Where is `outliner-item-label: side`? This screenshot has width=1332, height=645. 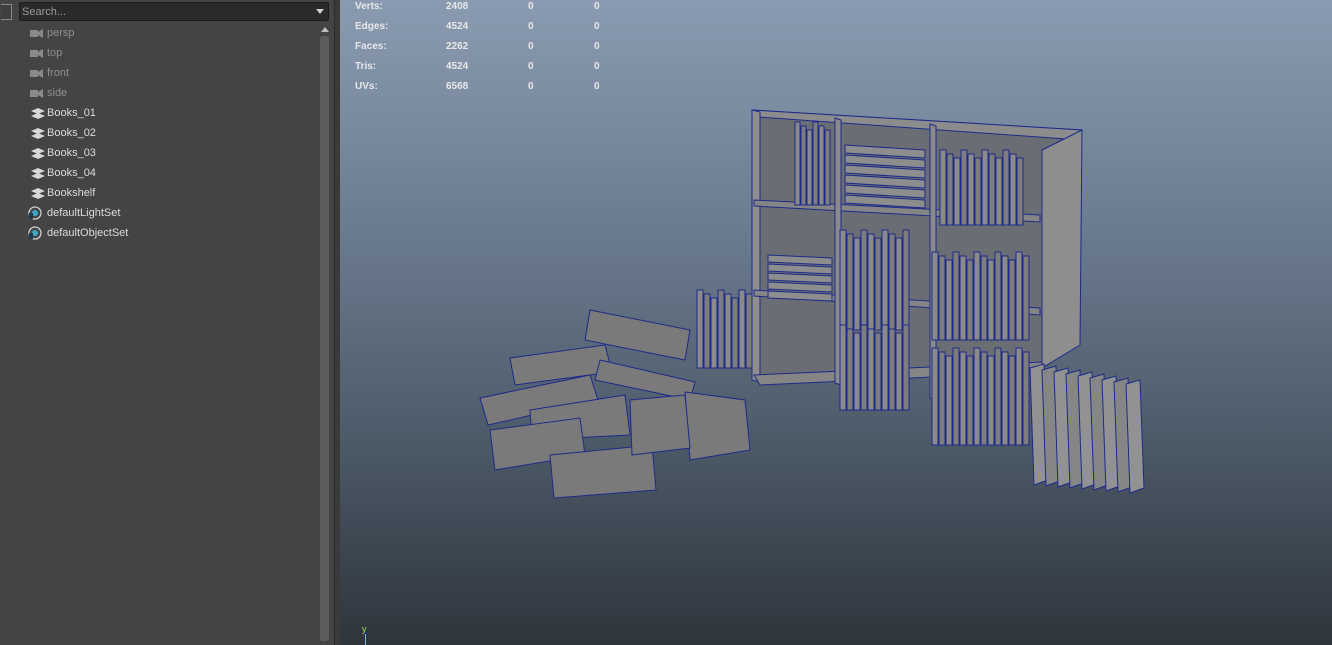 outliner-item-label: side is located at coordinates (57, 93).